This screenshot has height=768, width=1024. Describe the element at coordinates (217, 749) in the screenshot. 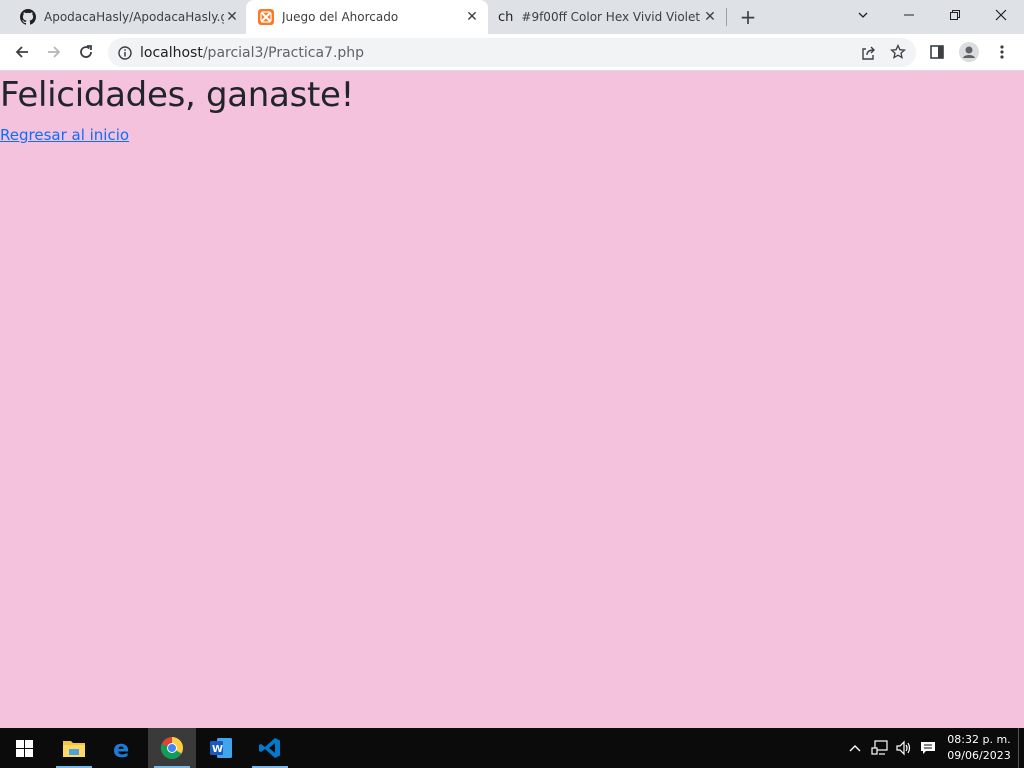

I see `svg-text: W` at that location.